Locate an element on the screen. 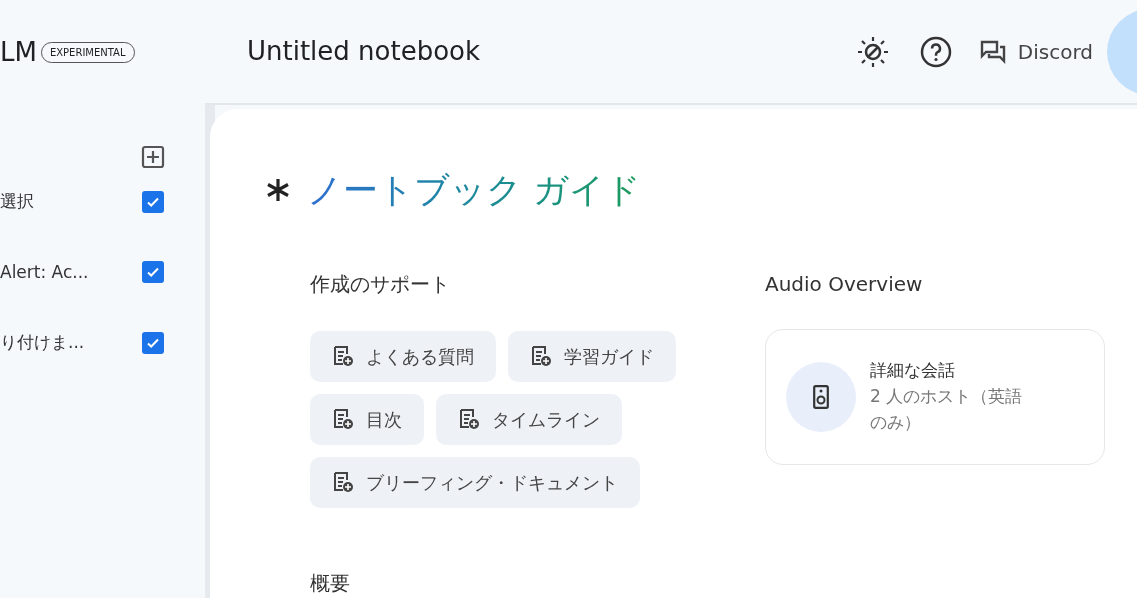 The height and width of the screenshot is (598, 1137). notebook-title: Untitled notebook is located at coordinates (364, 51).